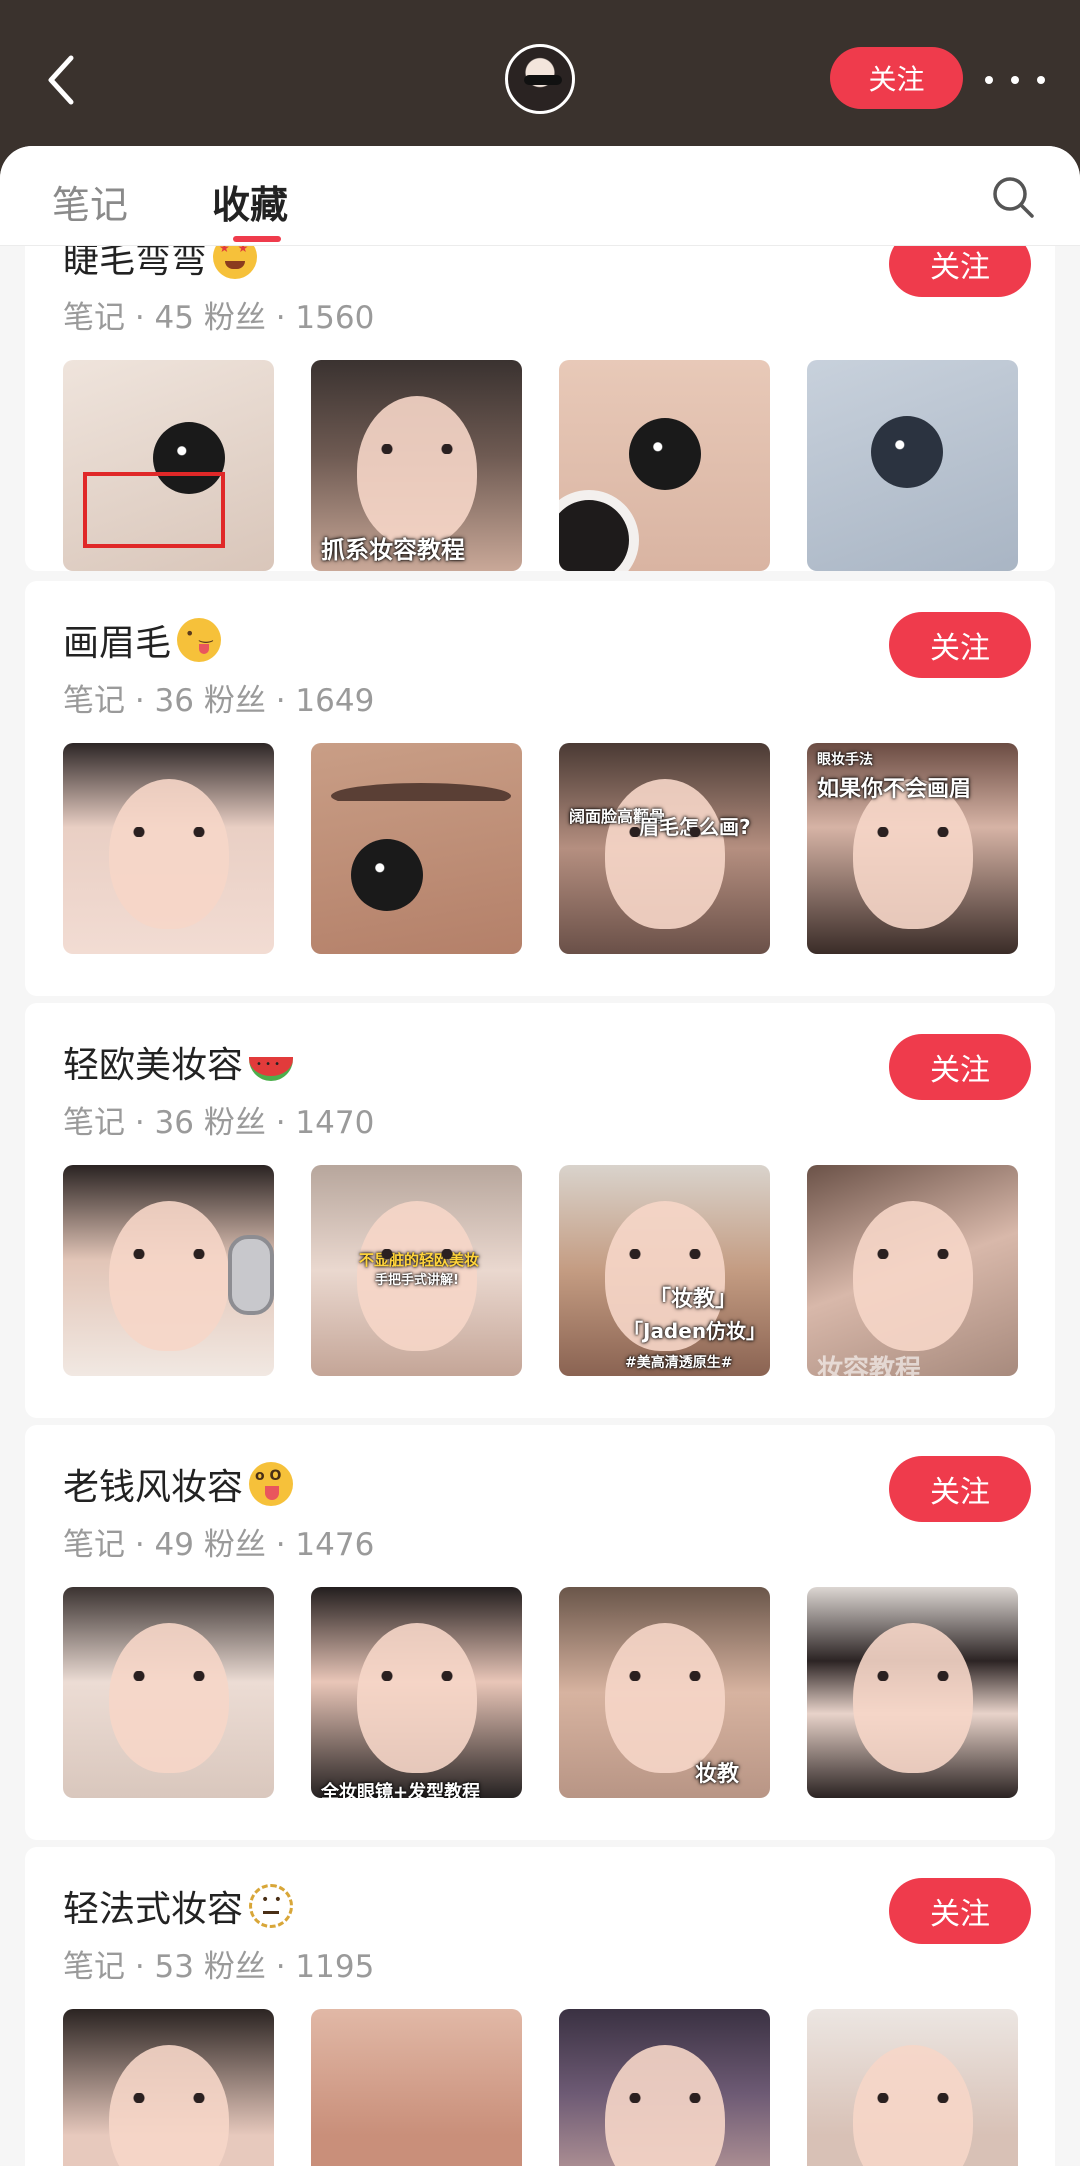 This screenshot has height=2166, width=1080. Describe the element at coordinates (540, 196) in the screenshot. I see `tab-bar: 笔记 收藏` at that location.